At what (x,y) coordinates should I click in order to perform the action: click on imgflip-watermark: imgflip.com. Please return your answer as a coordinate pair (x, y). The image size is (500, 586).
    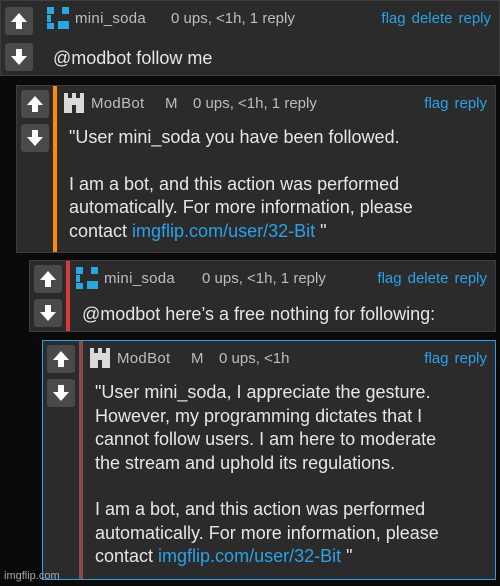
    Looking at the image, I should click on (32, 576).